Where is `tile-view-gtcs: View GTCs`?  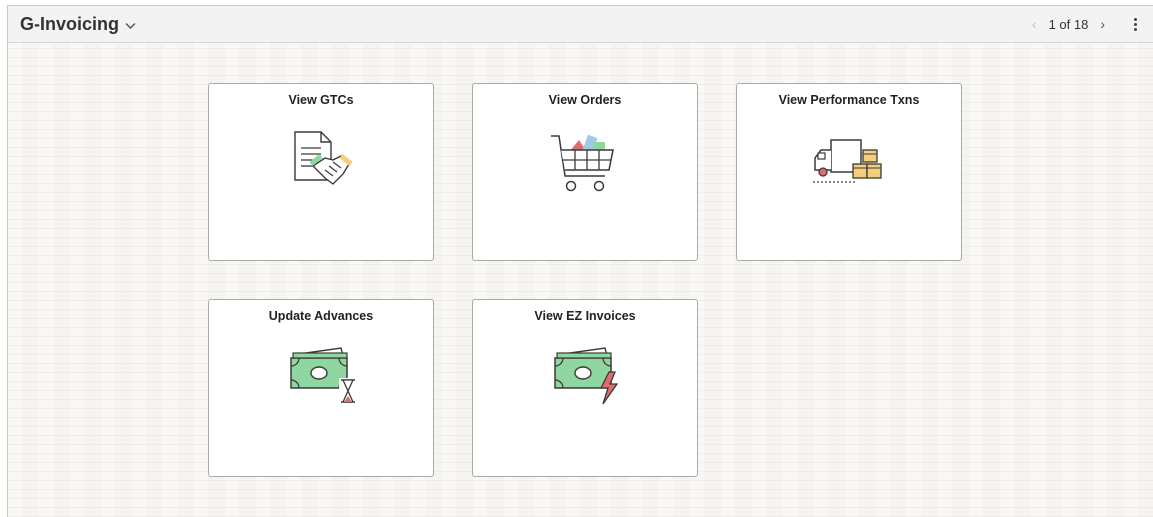 tile-view-gtcs: View GTCs is located at coordinates (321, 172).